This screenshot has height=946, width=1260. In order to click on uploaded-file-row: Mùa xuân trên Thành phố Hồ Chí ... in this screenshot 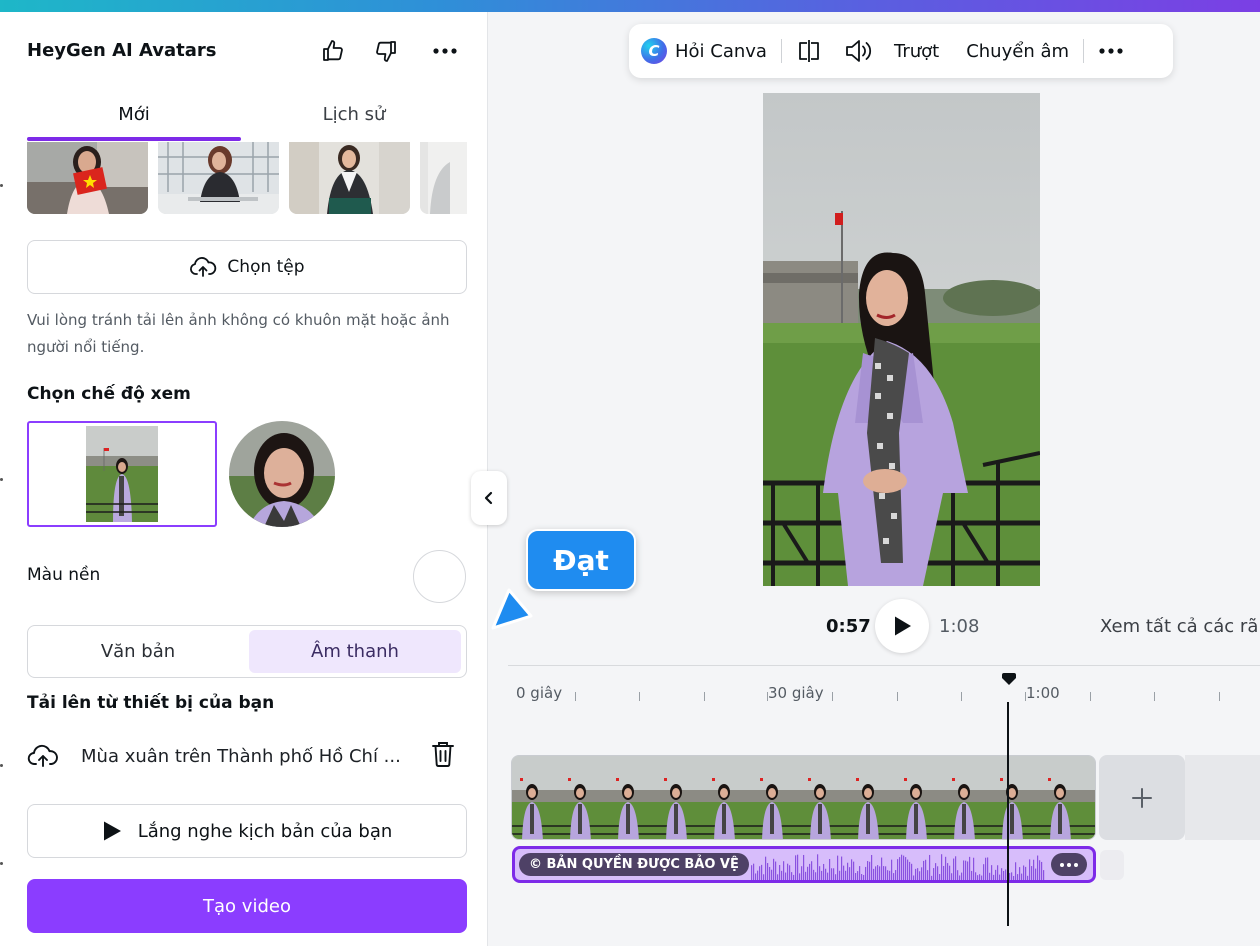, I will do `click(247, 756)`.